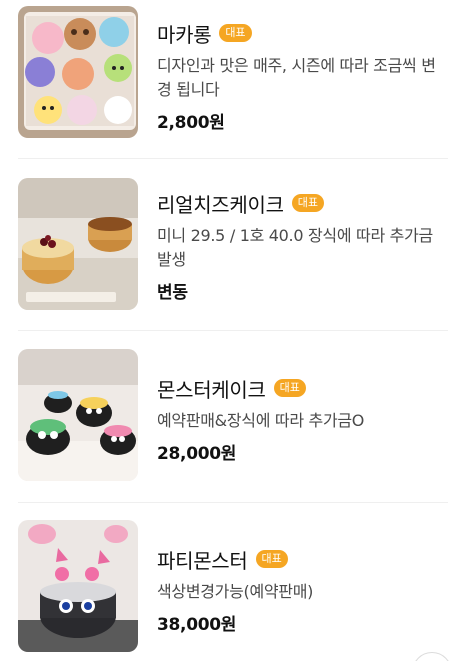  I want to click on menu-item-name: 몬스터케이크, so click(211, 389).